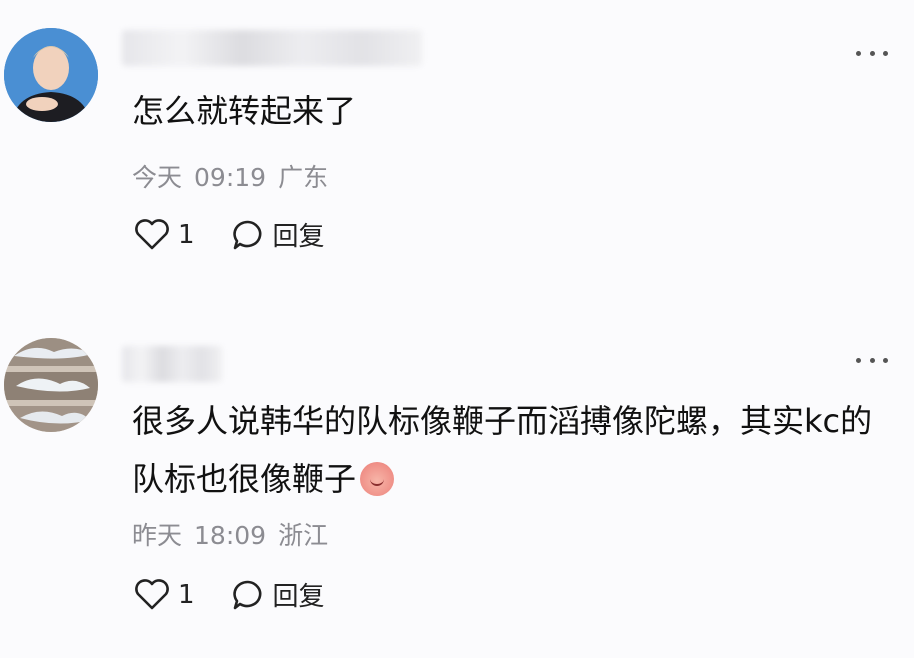 The width and height of the screenshot is (914, 658). I want to click on comment-text: 怎么就转起来了, so click(244, 111).